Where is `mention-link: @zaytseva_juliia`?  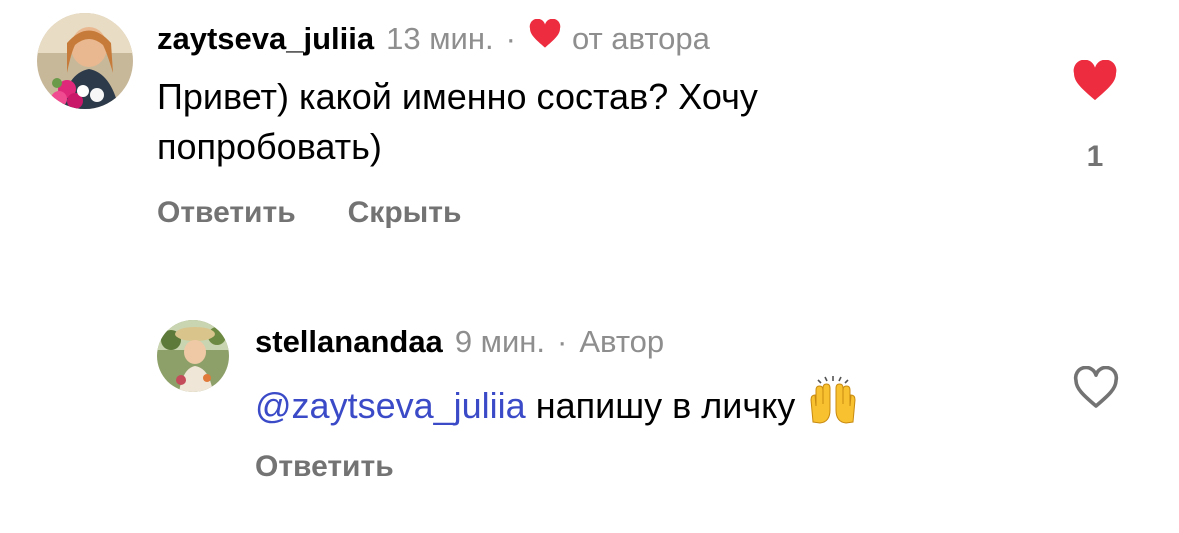
mention-link: @zaytseva_juliia is located at coordinates (390, 405).